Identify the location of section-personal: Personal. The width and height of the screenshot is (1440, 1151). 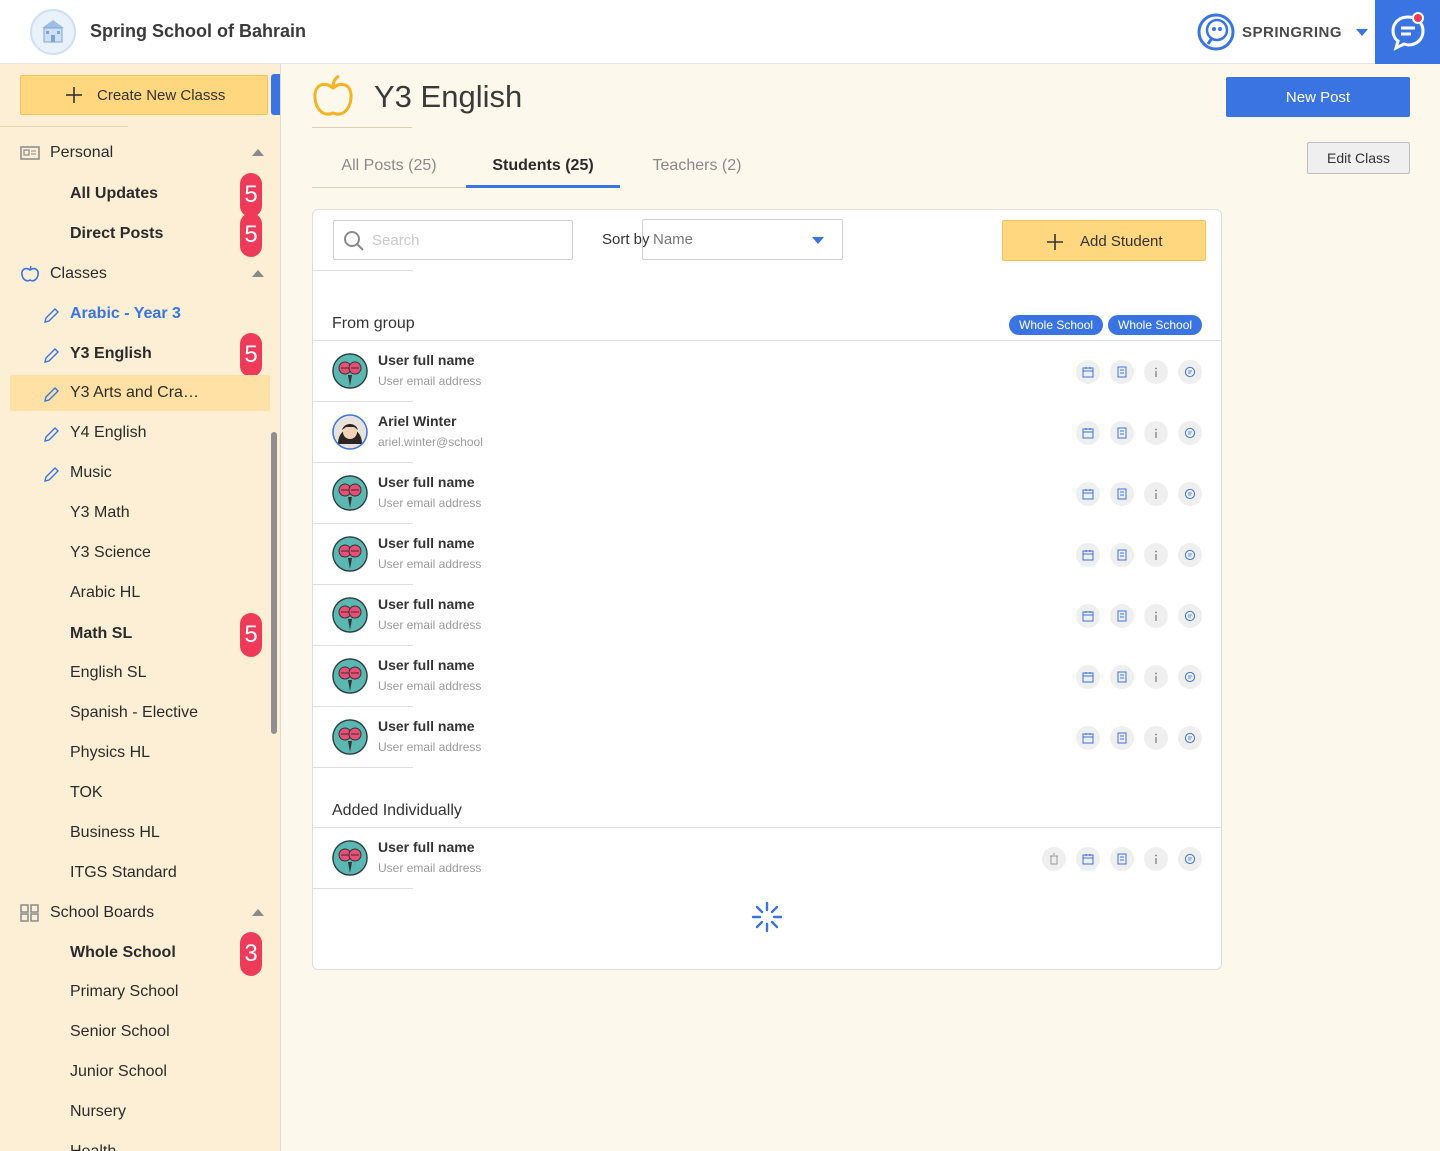
(140, 153).